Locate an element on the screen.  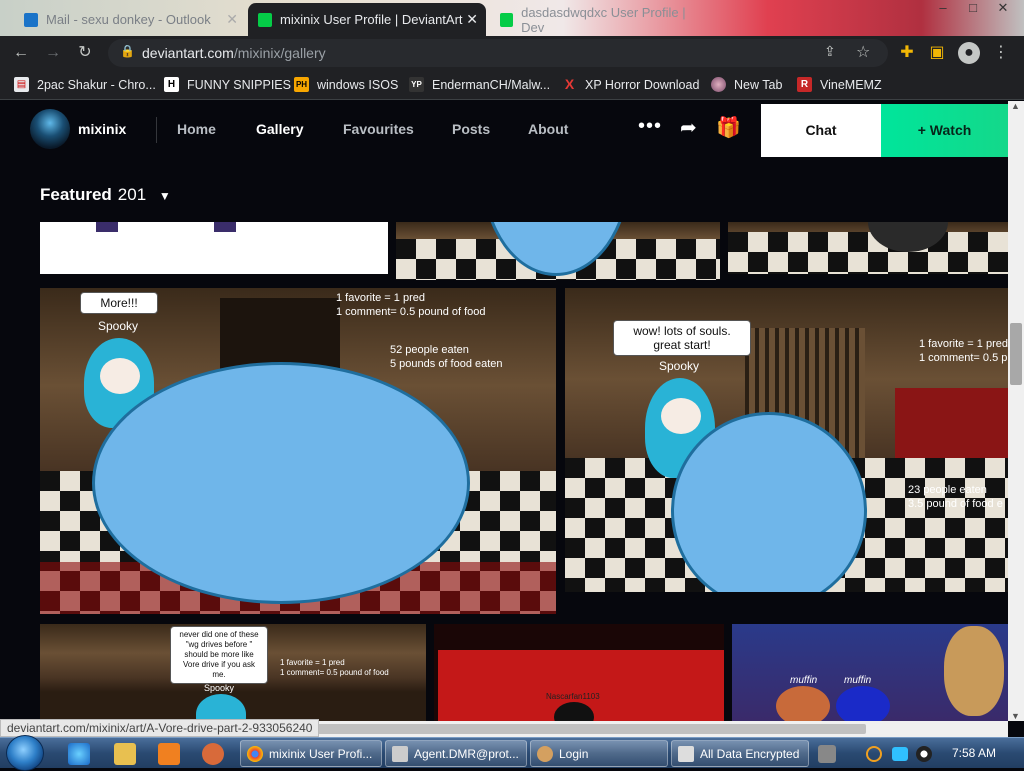
r-logo-icon: R is located at coordinates (804, 84).